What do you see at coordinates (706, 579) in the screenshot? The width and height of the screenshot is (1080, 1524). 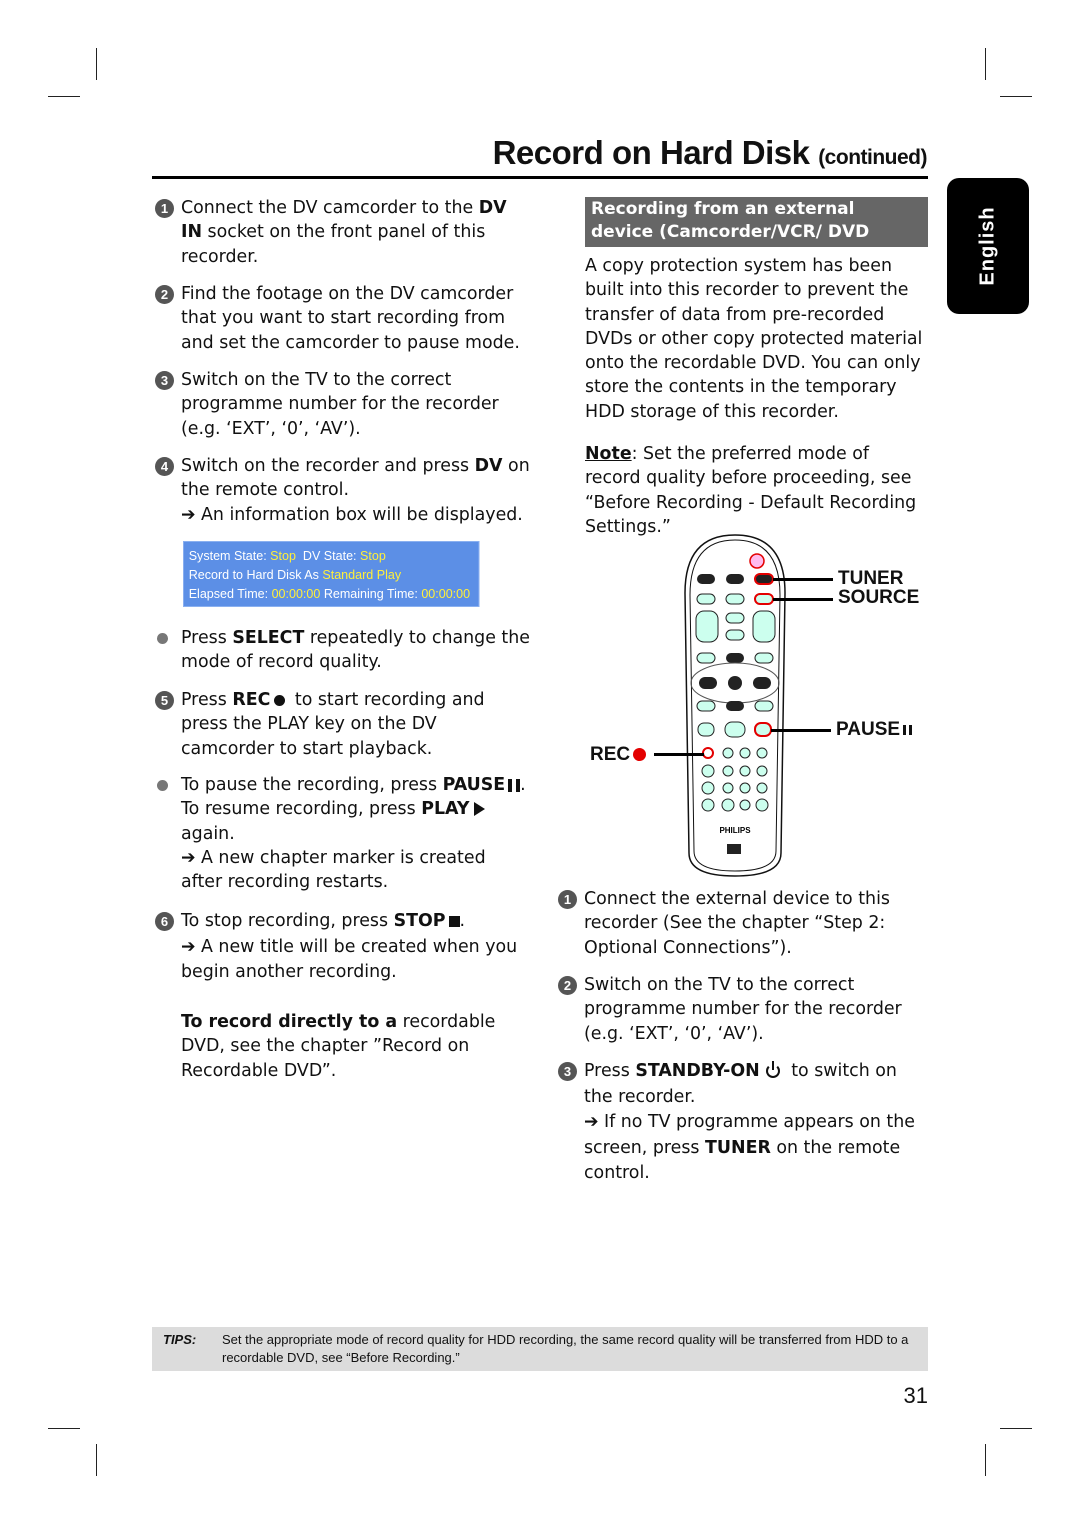 I see `hdd-button` at bounding box center [706, 579].